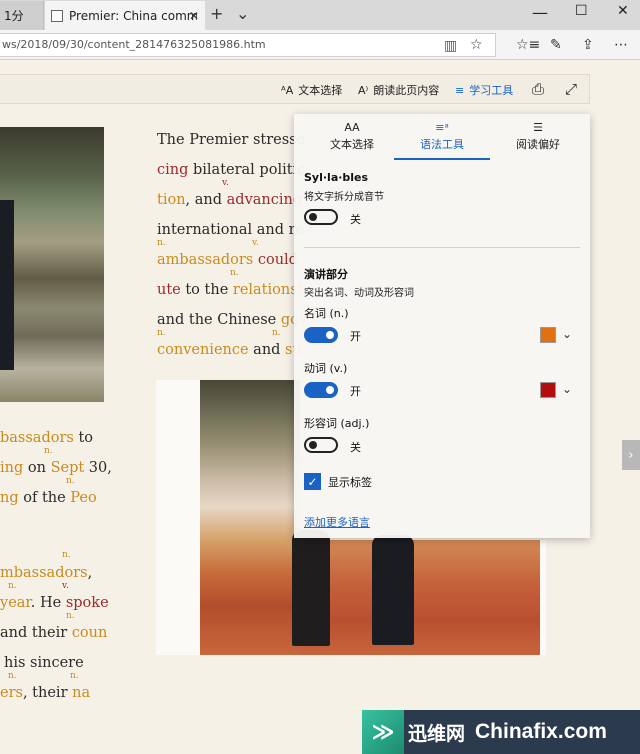 Image resolution: width=640 pixels, height=754 pixels. Describe the element at coordinates (326, 368) in the screenshot. I see `verb-label: 动词 (v.)` at that location.